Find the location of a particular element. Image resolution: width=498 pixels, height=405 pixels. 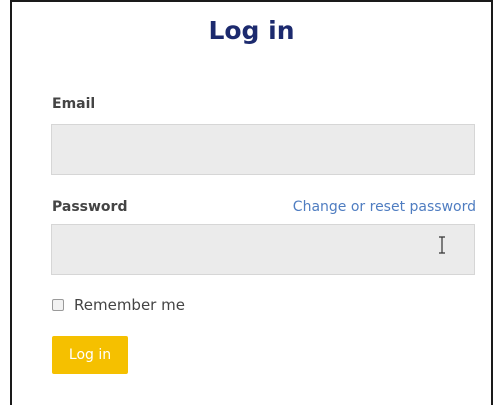

panel-border-left is located at coordinates (11, 202).